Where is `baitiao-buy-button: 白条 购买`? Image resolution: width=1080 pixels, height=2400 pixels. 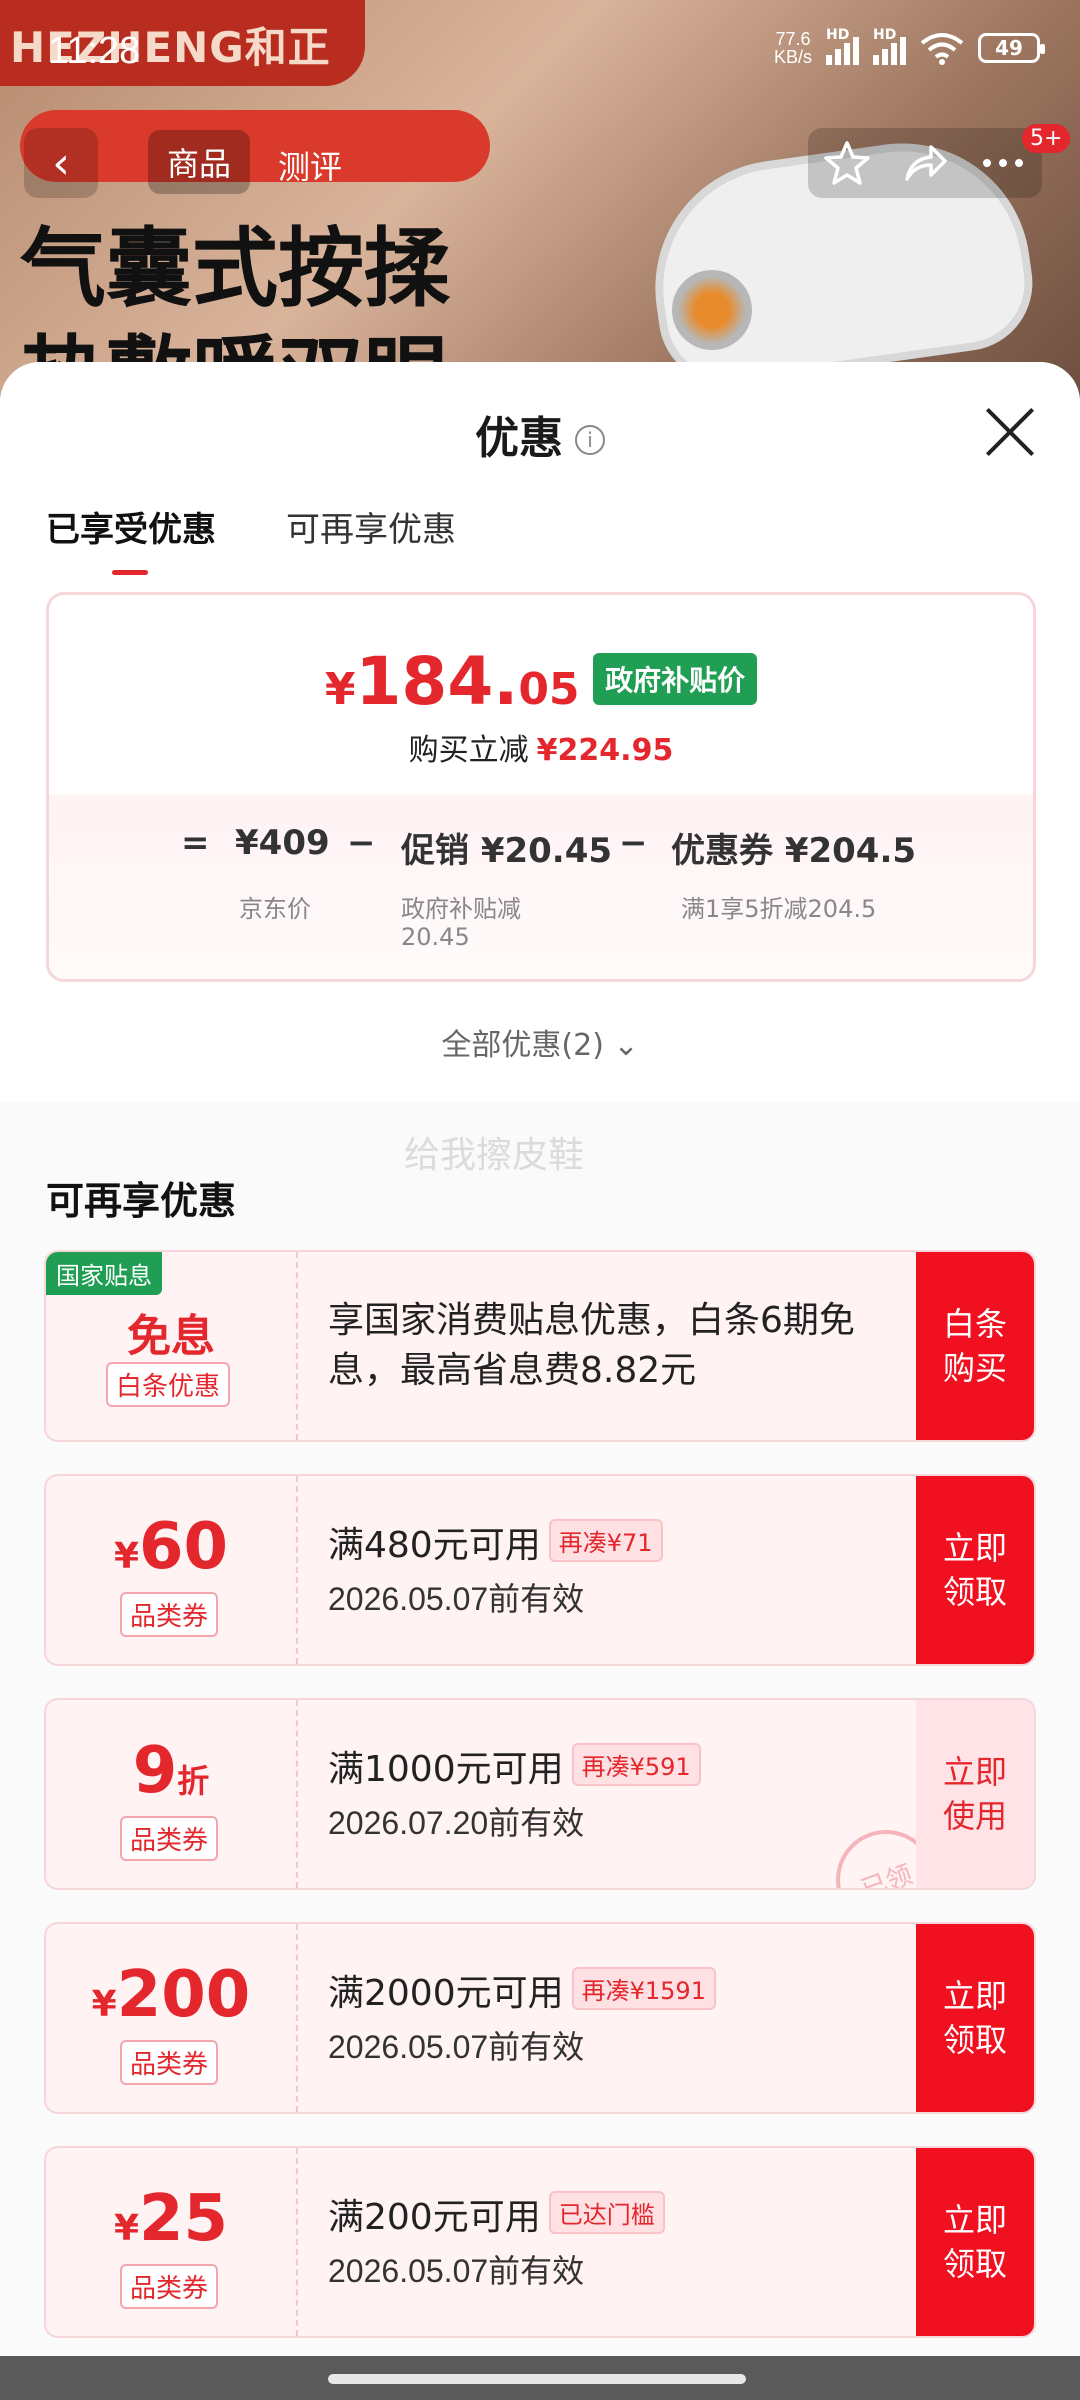 baitiao-buy-button: 白条 购买 is located at coordinates (975, 1346).